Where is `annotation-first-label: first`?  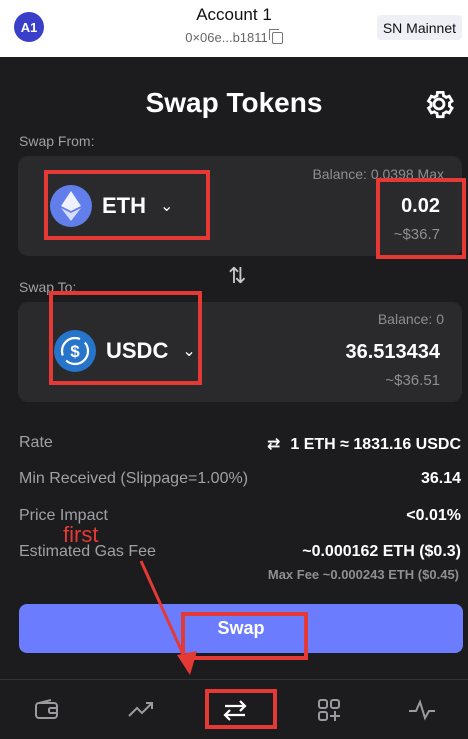
annotation-first-label: first is located at coordinates (81, 534).